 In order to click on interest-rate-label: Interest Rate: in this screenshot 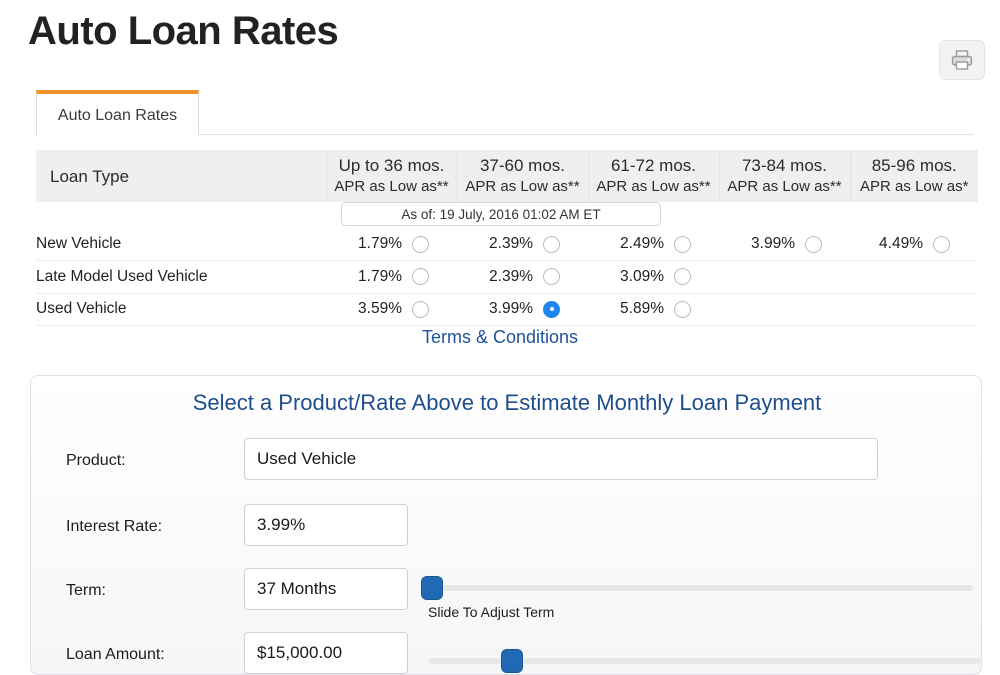, I will do `click(114, 526)`.